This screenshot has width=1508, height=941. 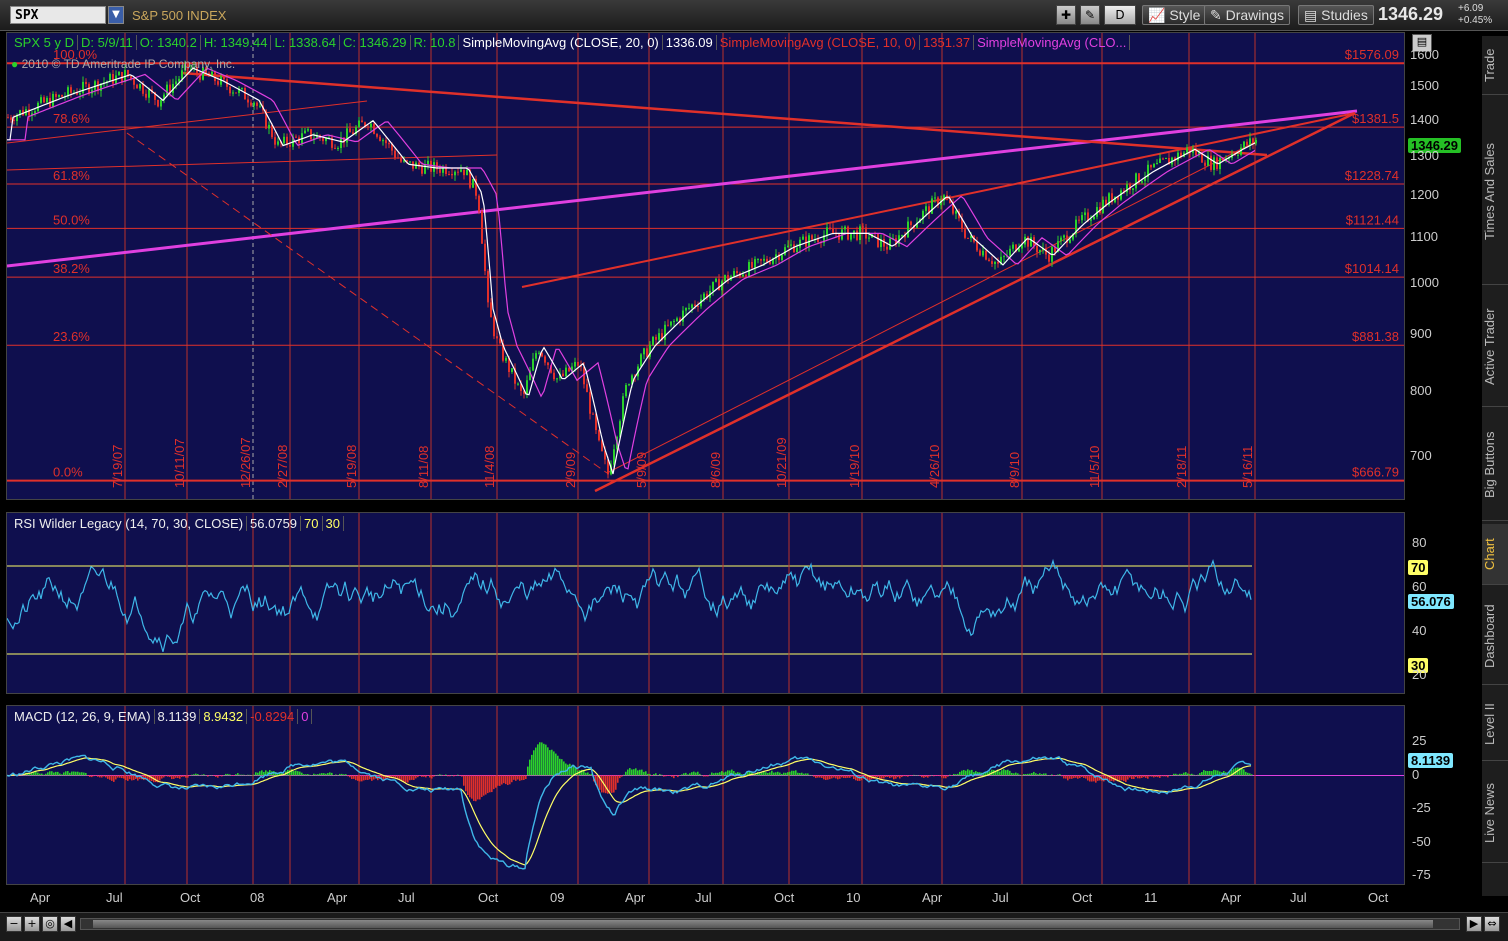 I want to click on expand-icon: ⇔, so click(x=1492, y=924).